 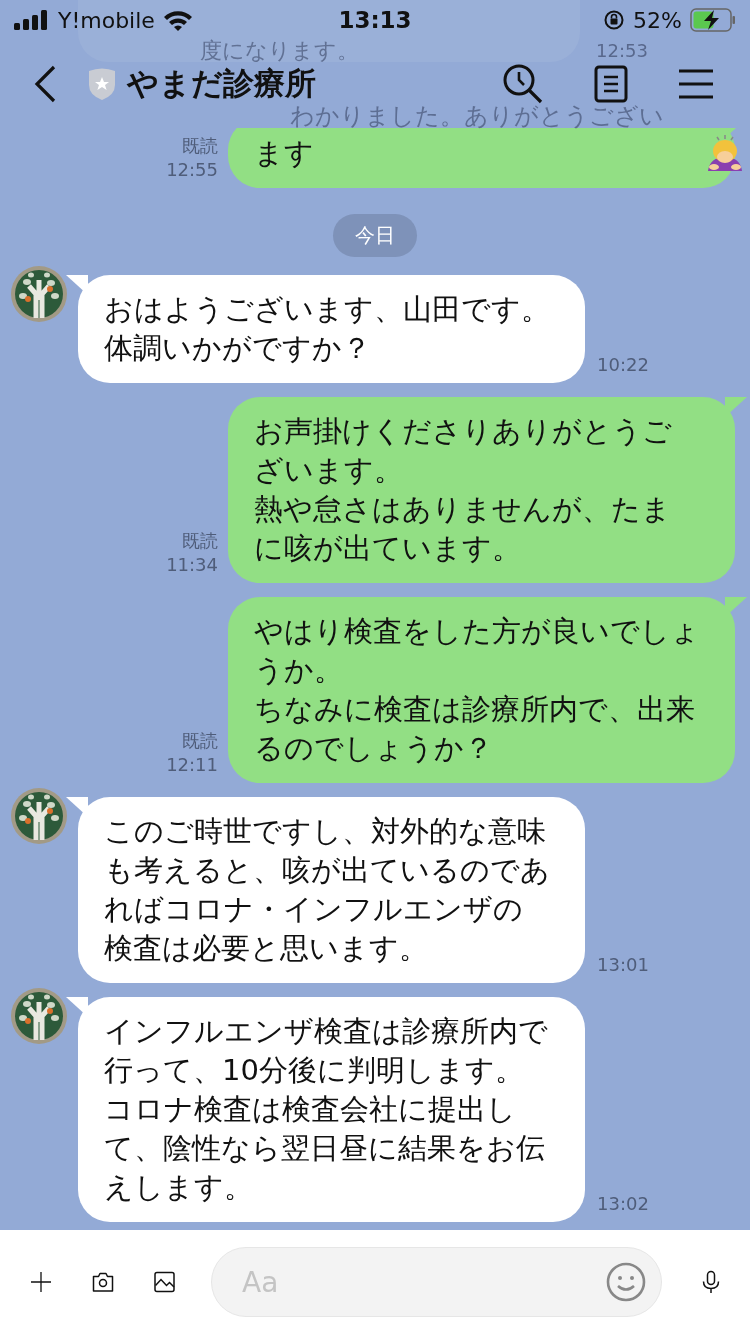 What do you see at coordinates (477, 651) in the screenshot?
I see `message-text: やはり検査をした方が良いでしょうか。` at bounding box center [477, 651].